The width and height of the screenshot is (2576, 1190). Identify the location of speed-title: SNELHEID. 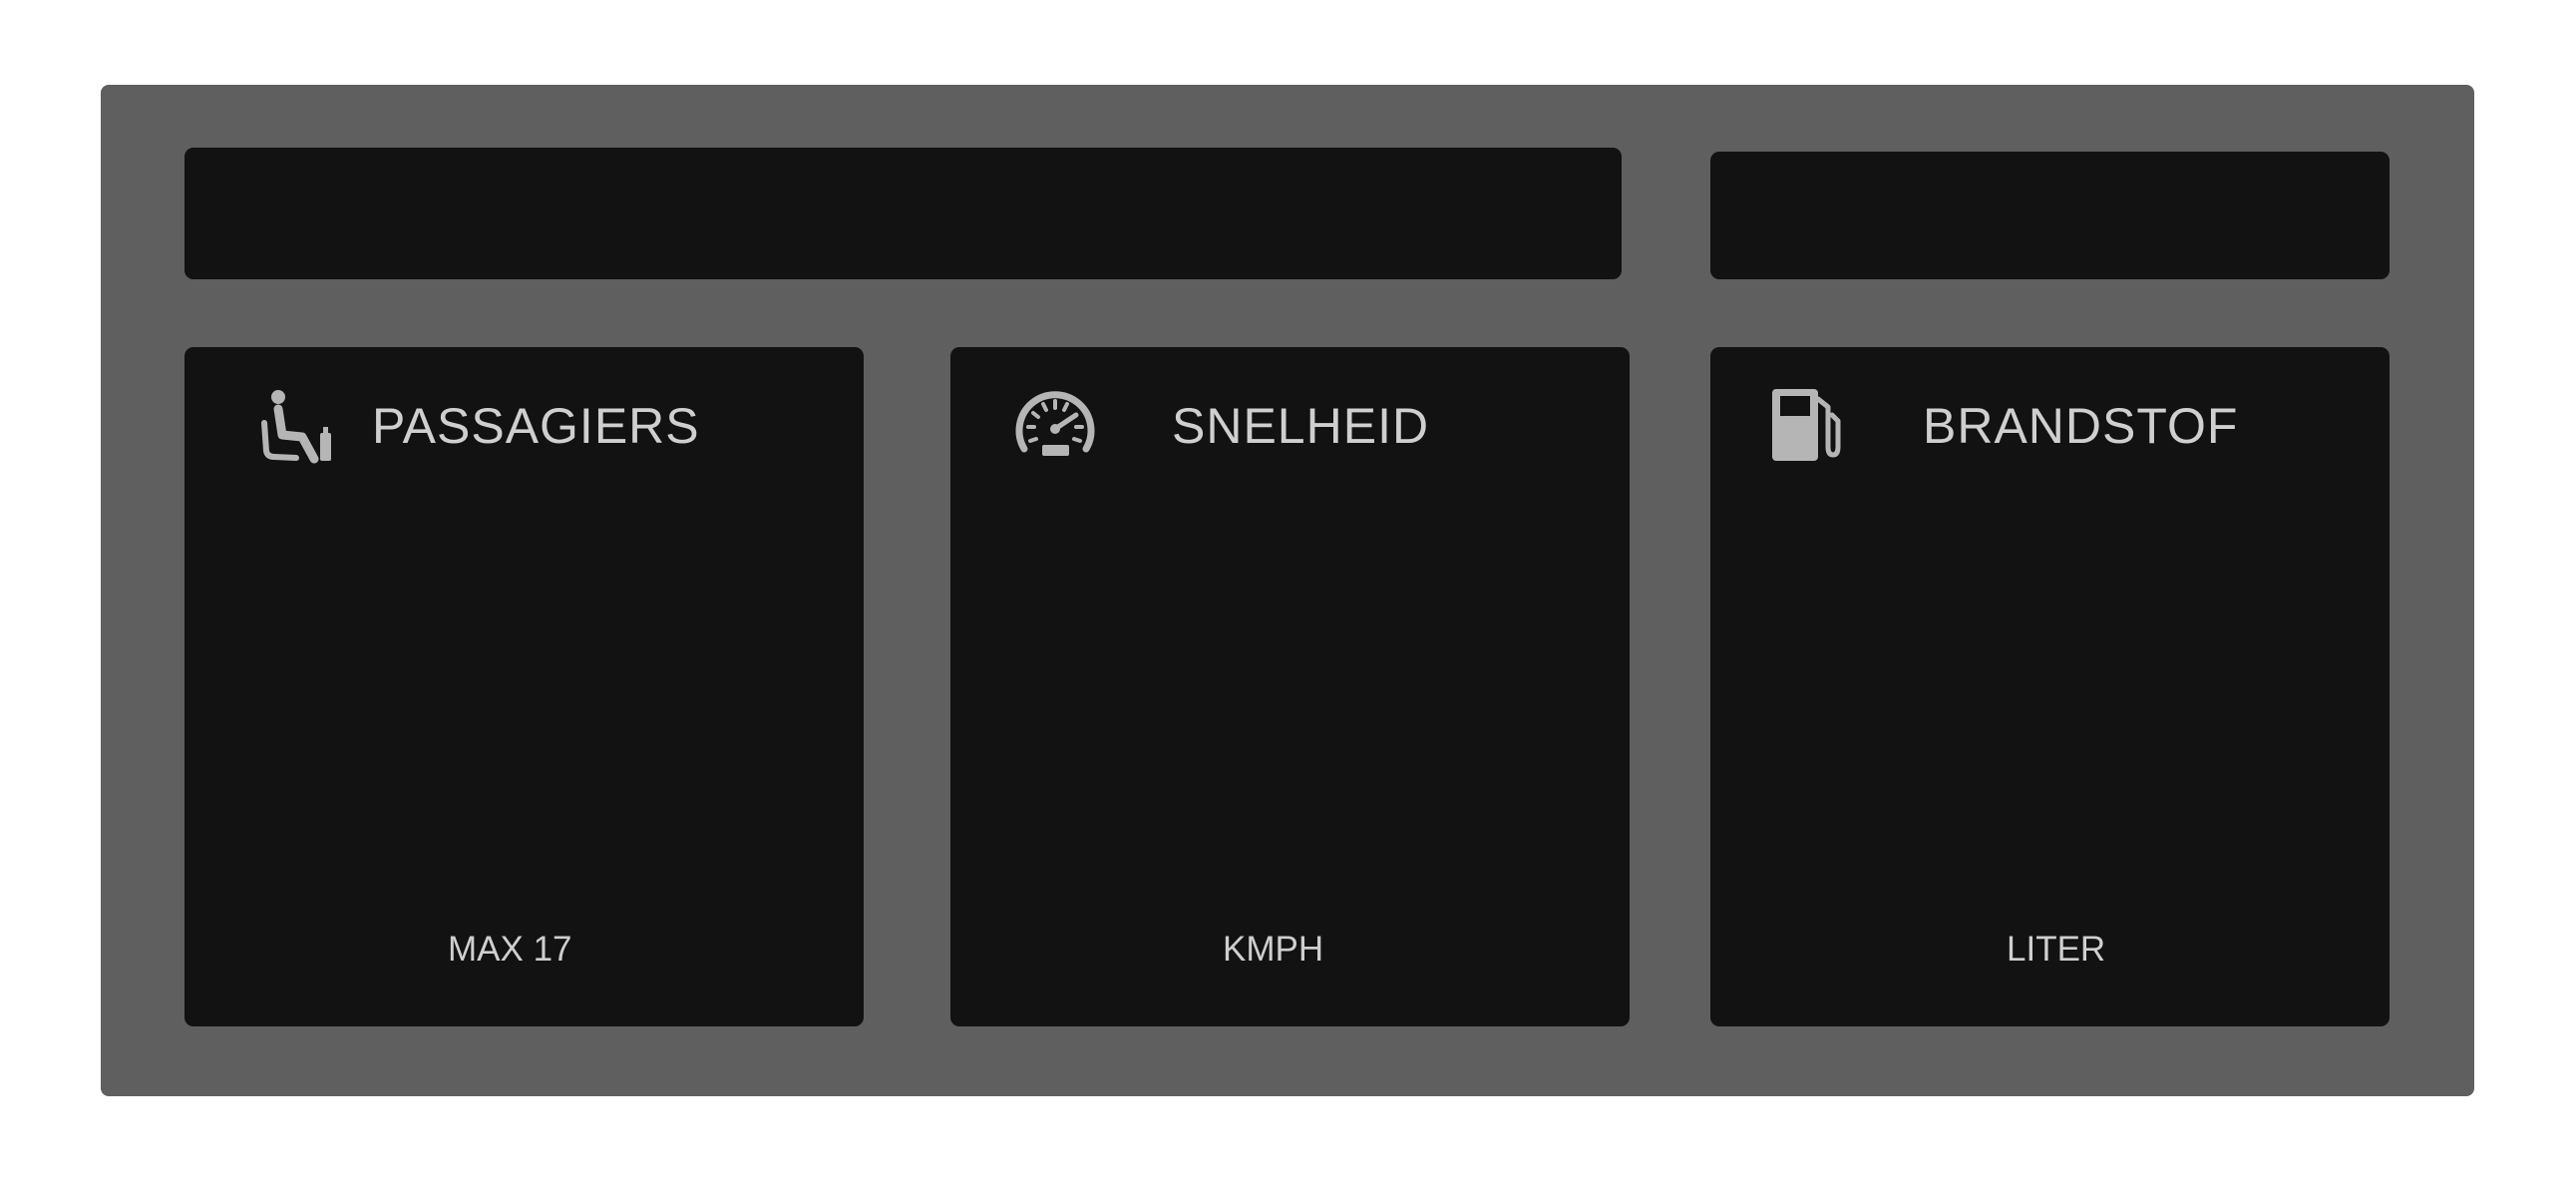
(1301, 426).